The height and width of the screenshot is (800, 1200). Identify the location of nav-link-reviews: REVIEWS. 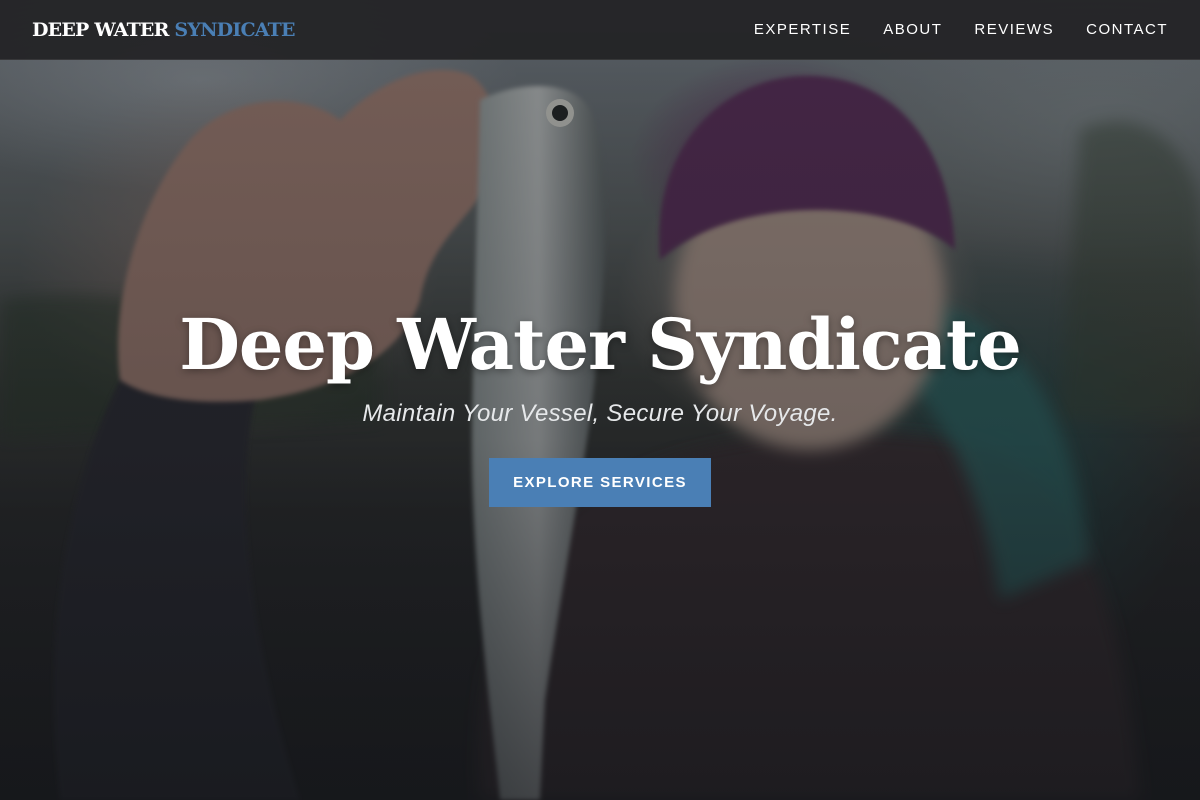
(1014, 29).